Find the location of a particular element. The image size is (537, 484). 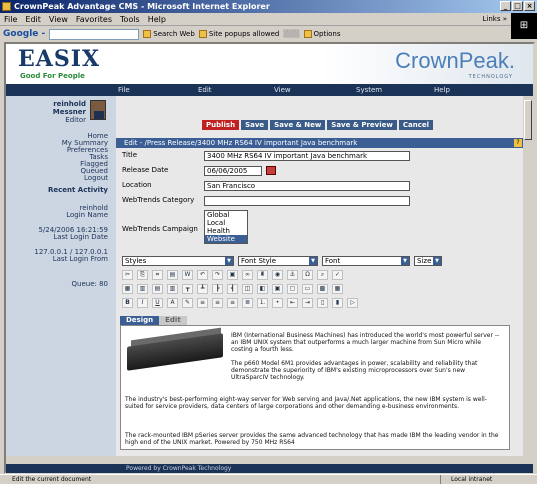

menu-view: View is located at coordinates (58, 19).